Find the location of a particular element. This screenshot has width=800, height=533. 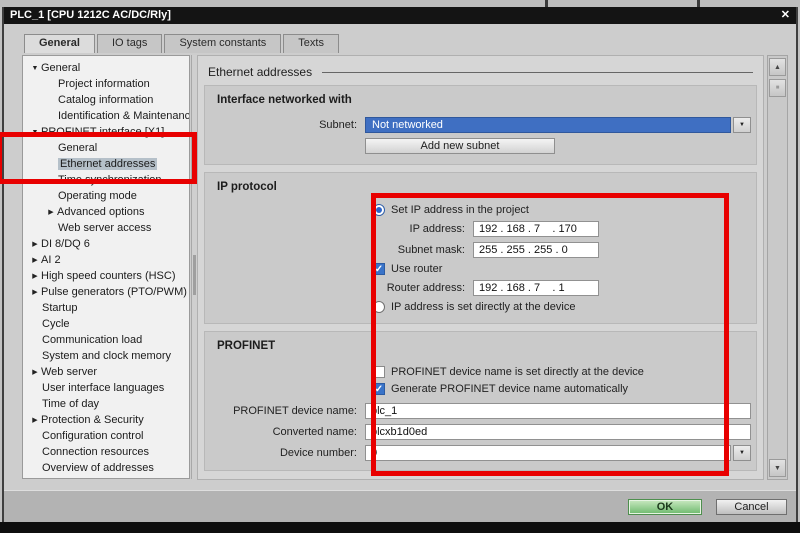

subnet-mask-label: Subnet mask: is located at coordinates (431, 250).